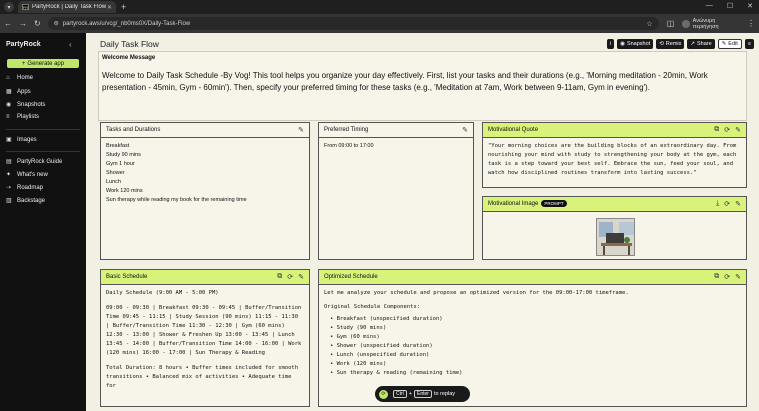  I want to click on sidebar-item-images: ▣ Images, so click(21, 140).